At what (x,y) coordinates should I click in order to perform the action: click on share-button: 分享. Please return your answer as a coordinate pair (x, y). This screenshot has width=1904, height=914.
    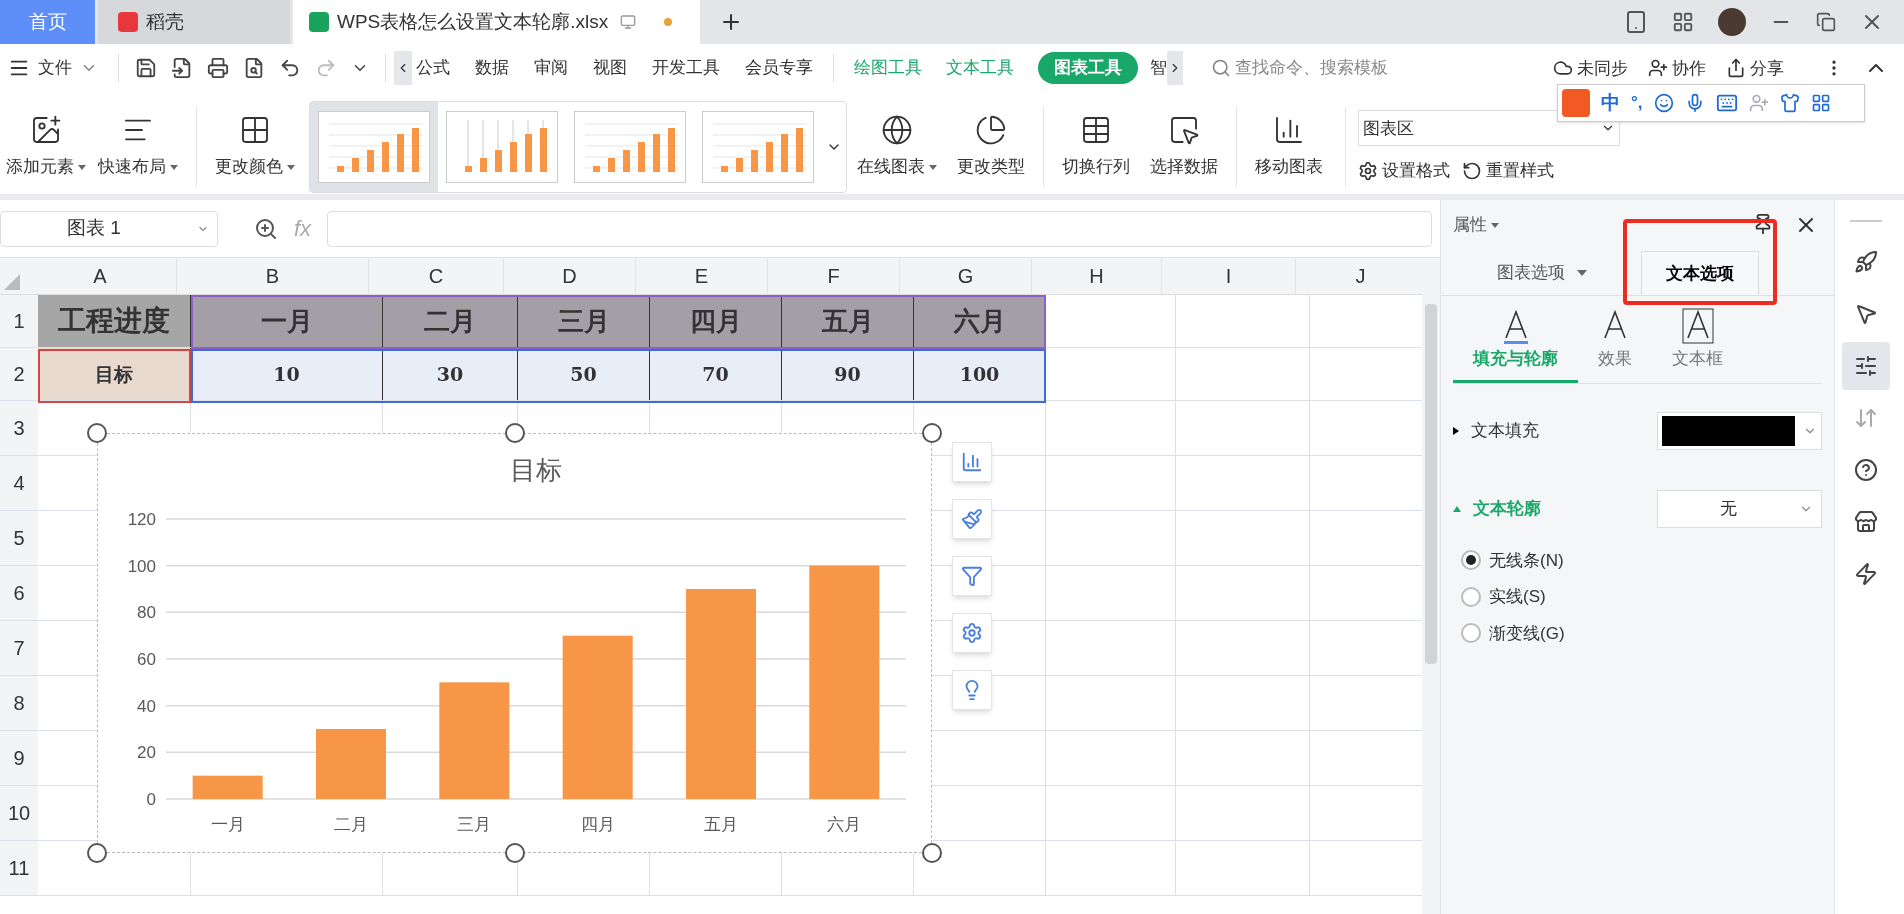
    Looking at the image, I should click on (1755, 68).